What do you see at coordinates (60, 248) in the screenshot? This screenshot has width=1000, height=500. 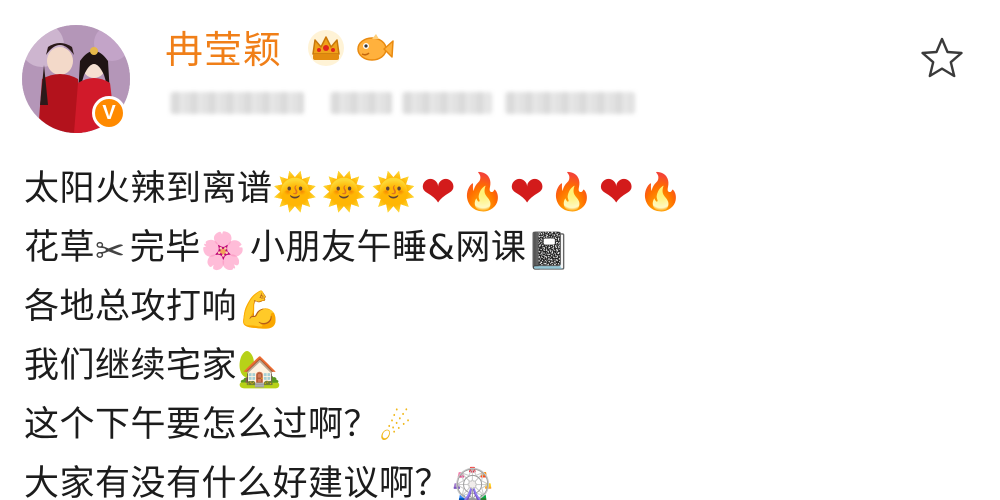 I see `post-text: 花草` at bounding box center [60, 248].